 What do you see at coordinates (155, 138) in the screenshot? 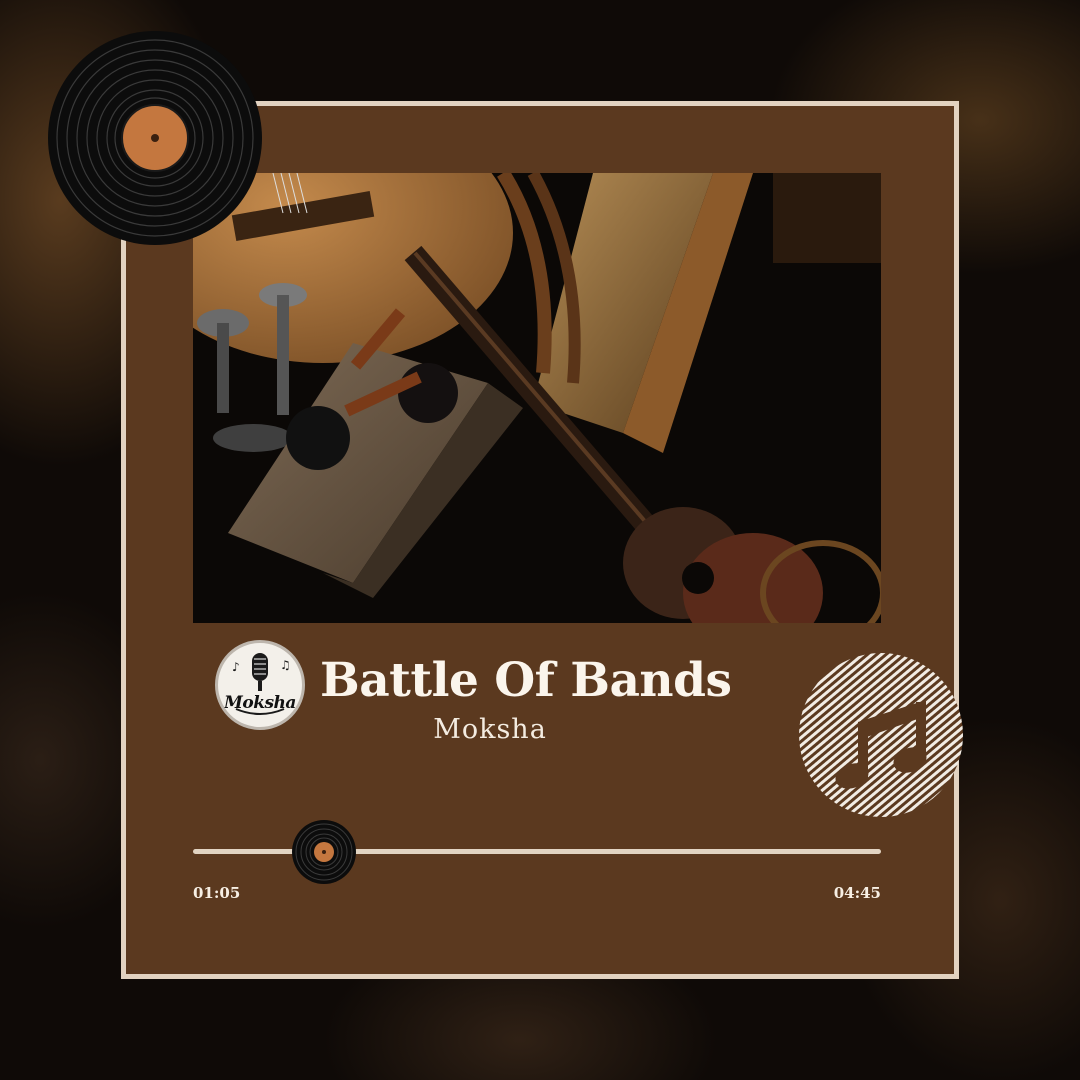
I see `vinyl-record-icon` at bounding box center [155, 138].